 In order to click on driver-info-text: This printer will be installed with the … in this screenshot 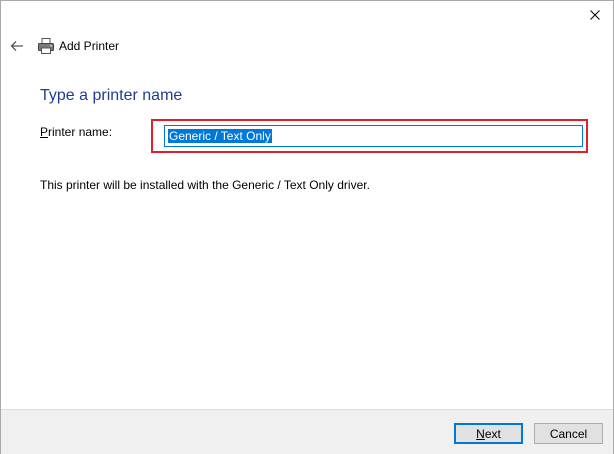, I will do `click(205, 185)`.